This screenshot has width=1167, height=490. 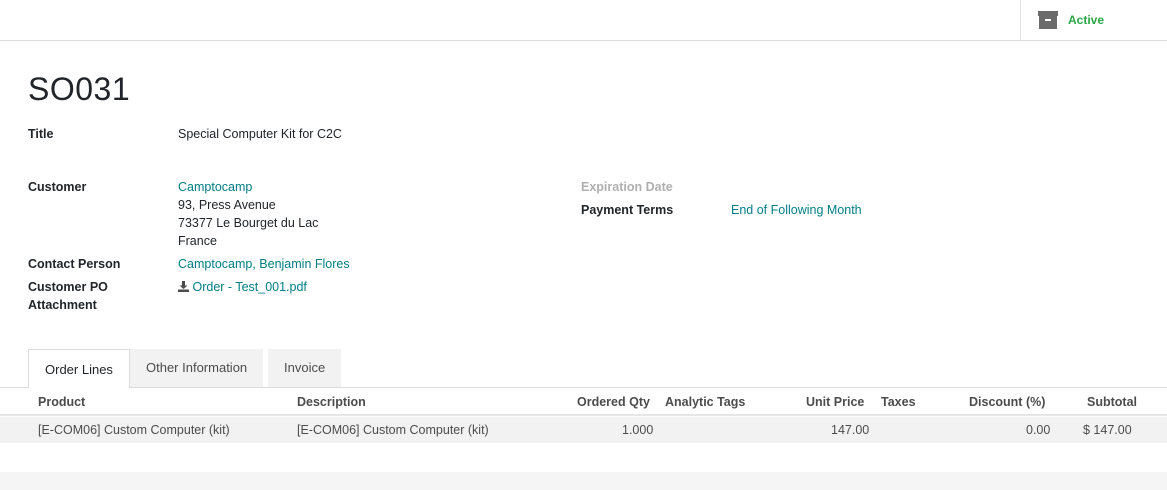 I want to click on po-attachment-link: Order - Test_001.pdf, so click(x=242, y=287).